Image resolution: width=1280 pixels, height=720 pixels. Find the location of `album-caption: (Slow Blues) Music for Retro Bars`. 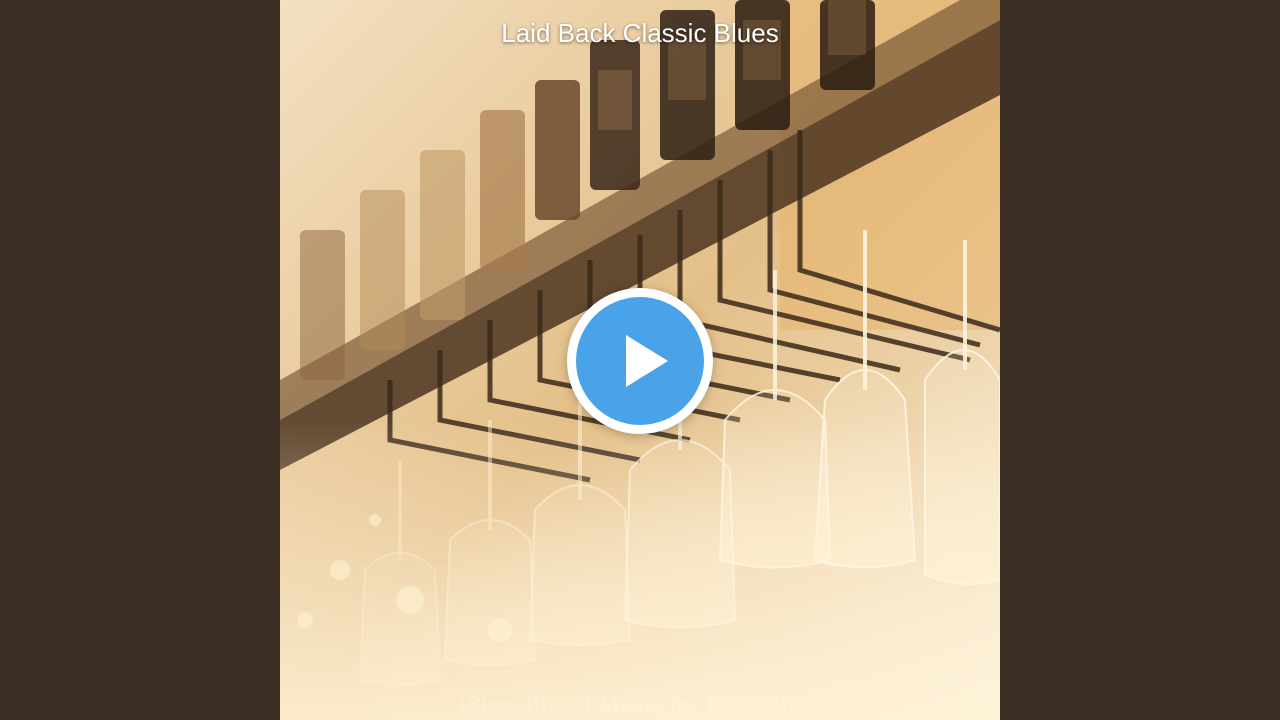

album-caption: (Slow Blues) Music for Retro Bars is located at coordinates (640, 704).